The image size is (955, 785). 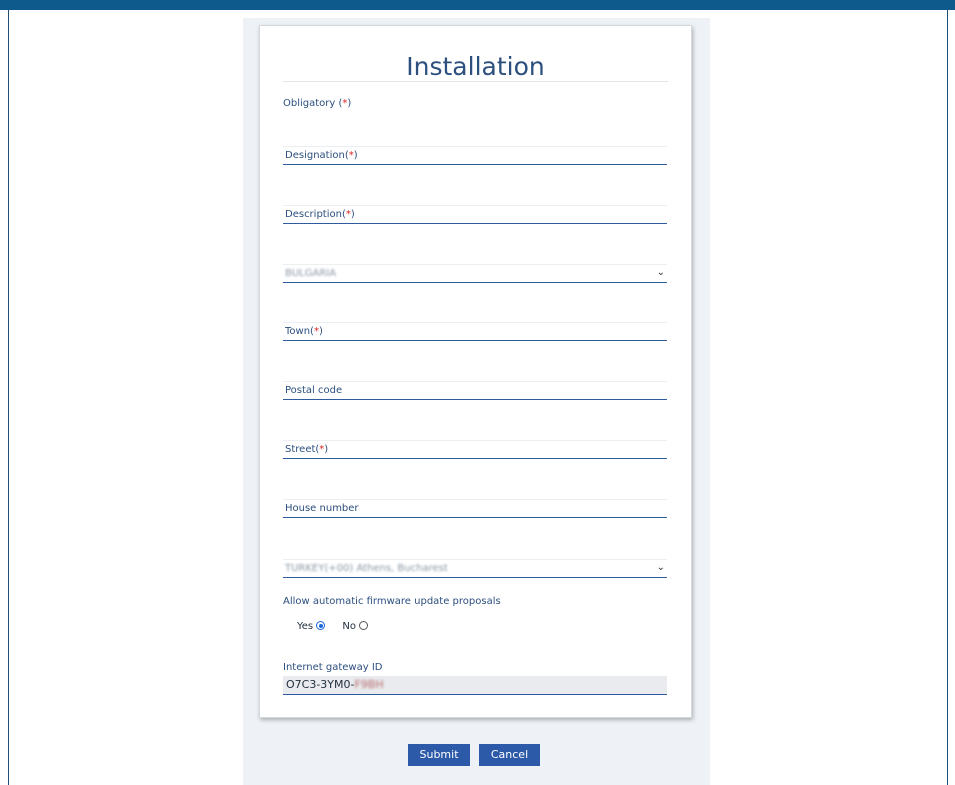 I want to click on description-field: Description(*), so click(x=475, y=214).